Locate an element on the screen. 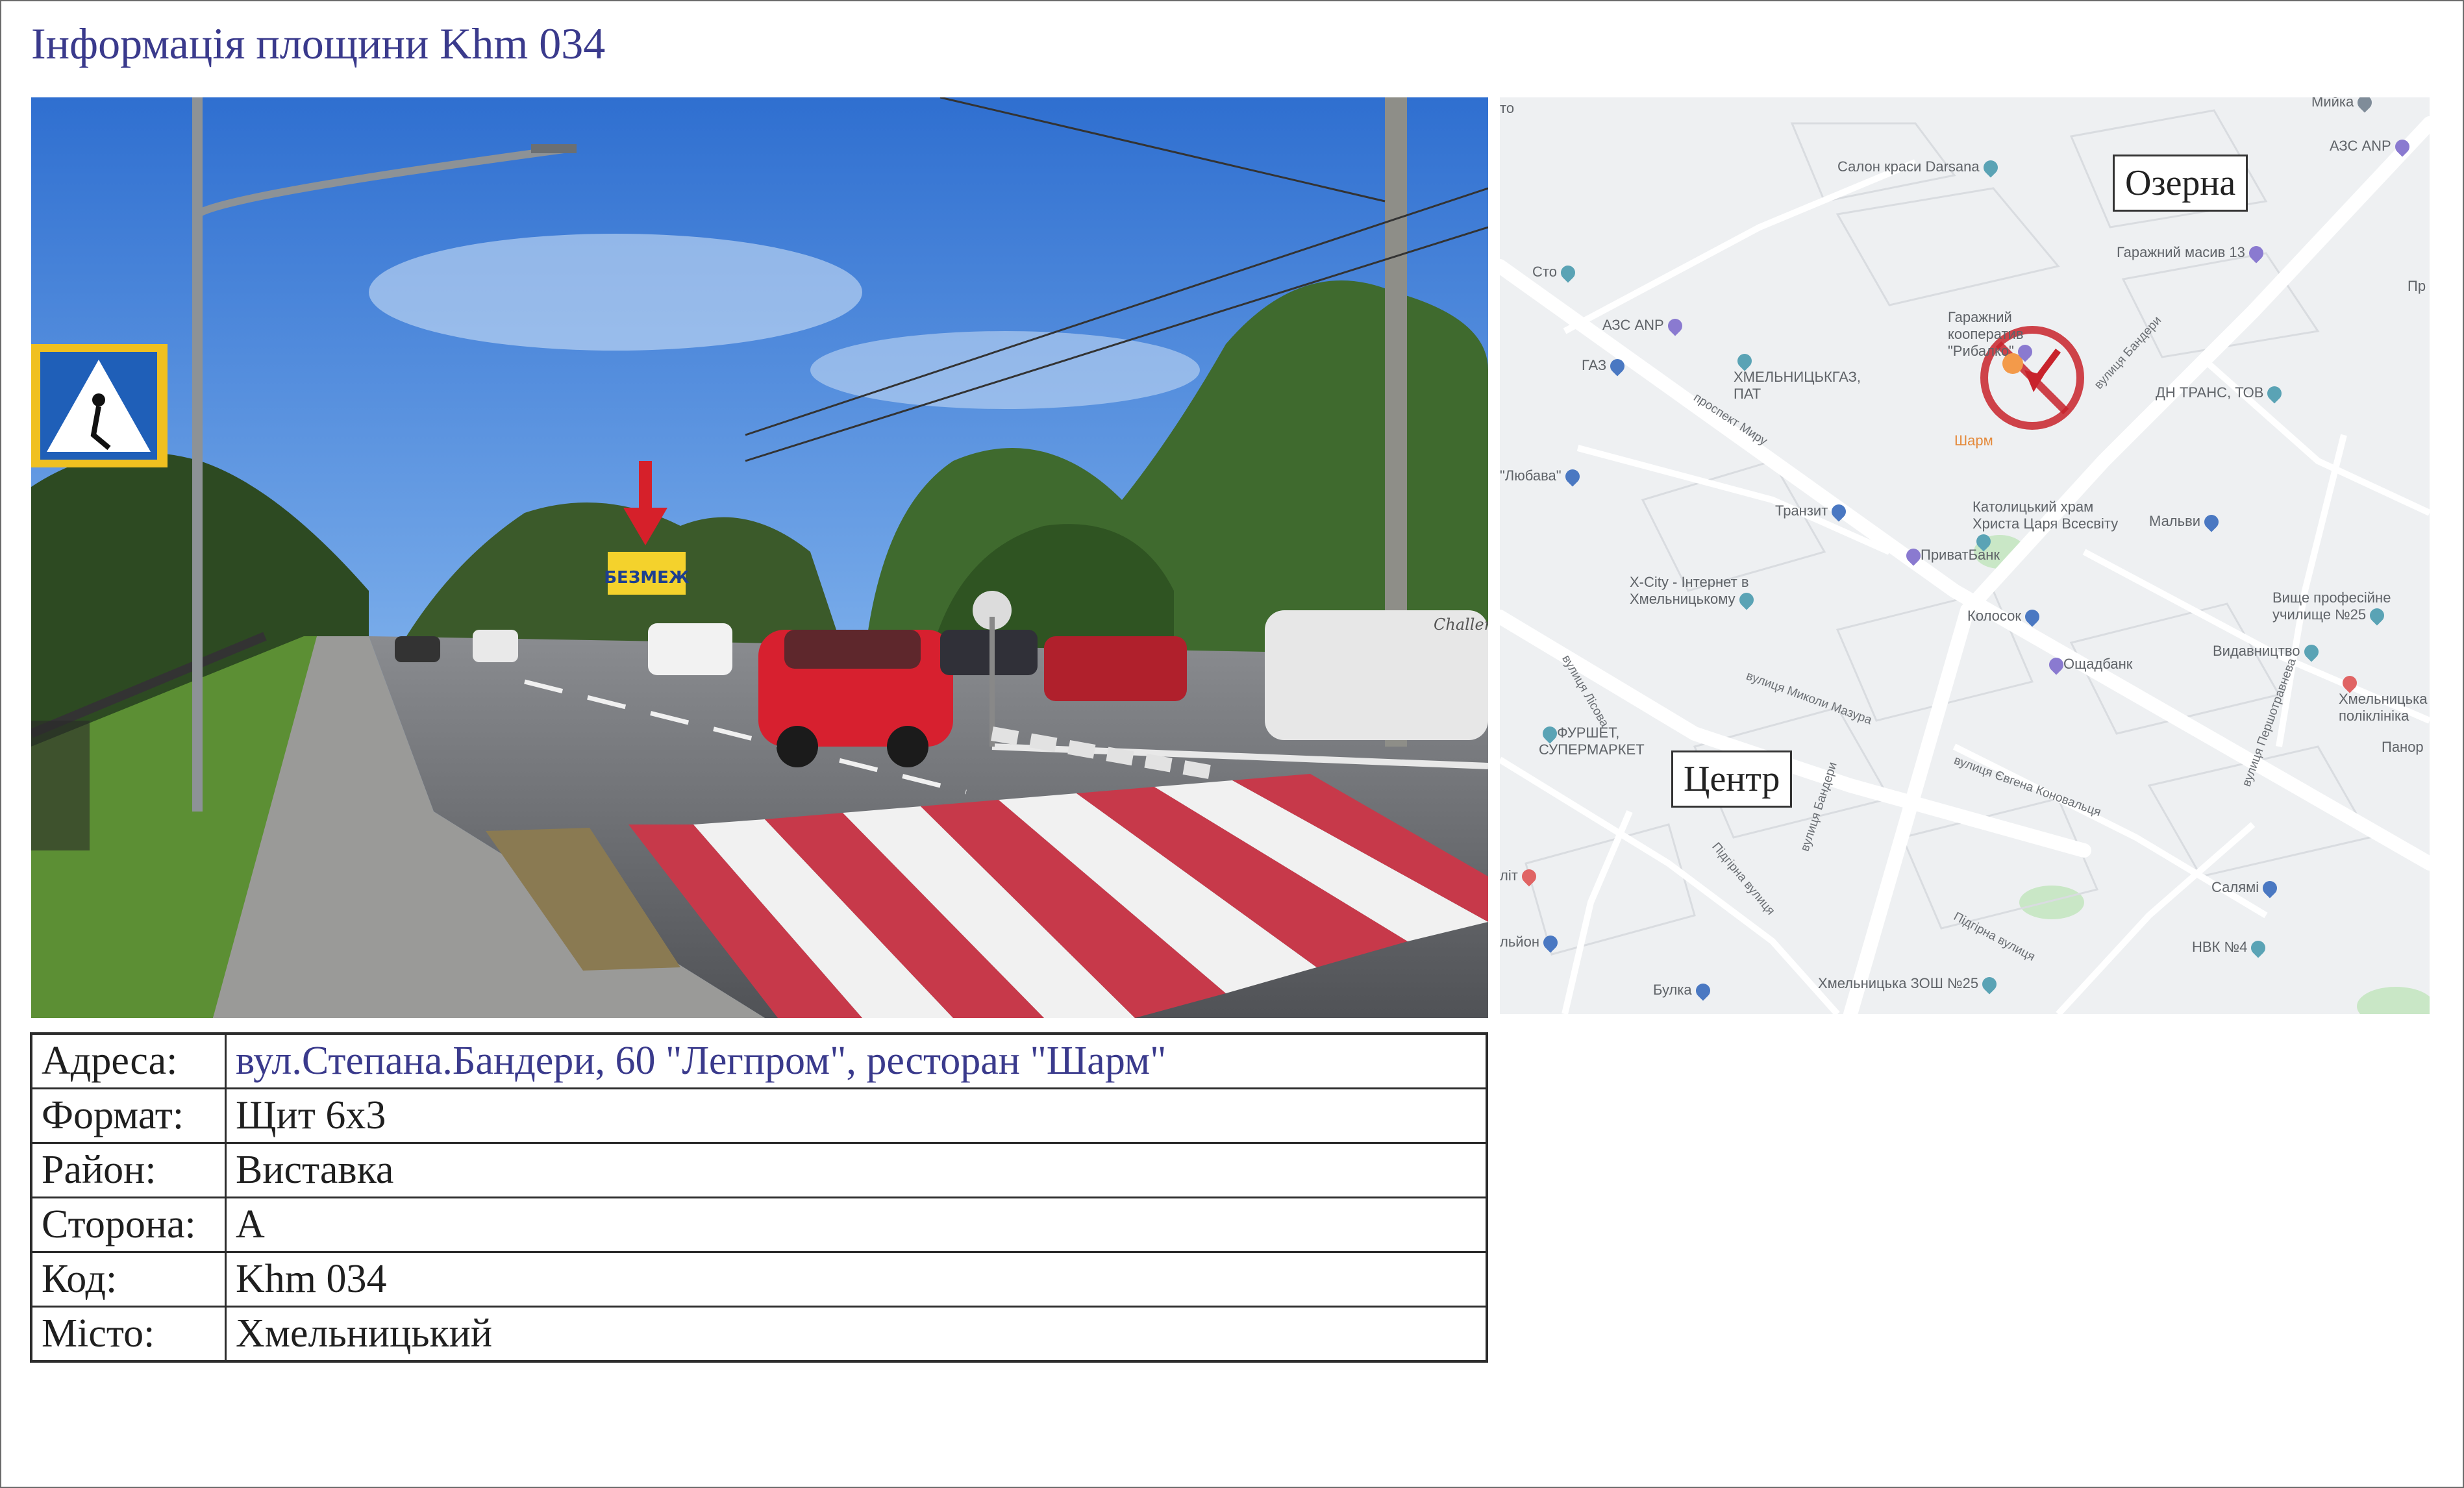  code-label: Код: is located at coordinates (128, 1279).